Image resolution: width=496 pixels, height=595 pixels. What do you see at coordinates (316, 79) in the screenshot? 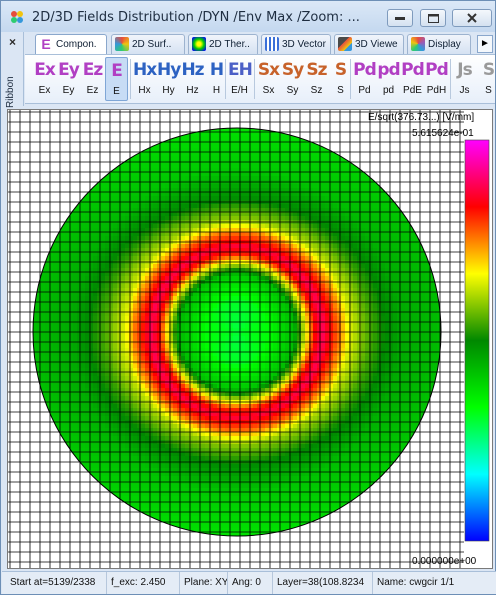
I see `field-button-sz: Sz Sz` at bounding box center [316, 79].